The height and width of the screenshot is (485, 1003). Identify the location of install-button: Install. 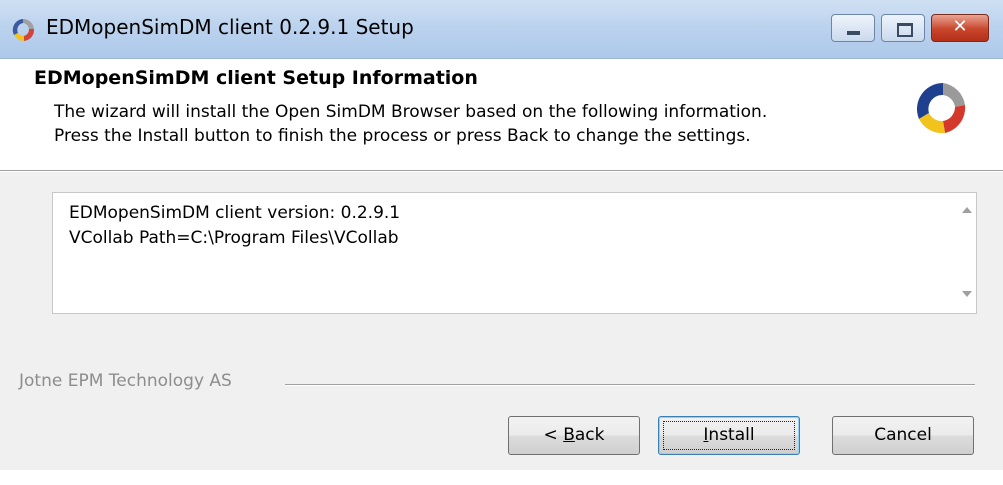
(729, 435).